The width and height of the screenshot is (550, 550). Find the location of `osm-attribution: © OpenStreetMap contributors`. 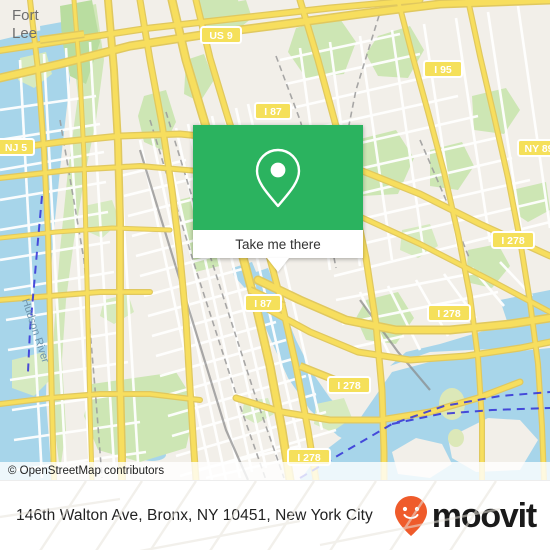

osm-attribution: © OpenStreetMap contributors is located at coordinates (275, 471).